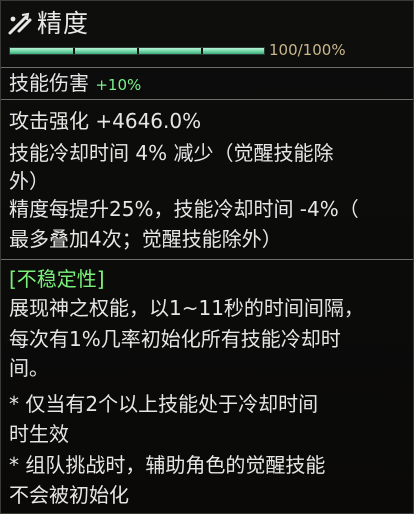 The width and height of the screenshot is (414, 514). Describe the element at coordinates (63, 23) in the screenshot. I see `stat-title: 精度` at that location.